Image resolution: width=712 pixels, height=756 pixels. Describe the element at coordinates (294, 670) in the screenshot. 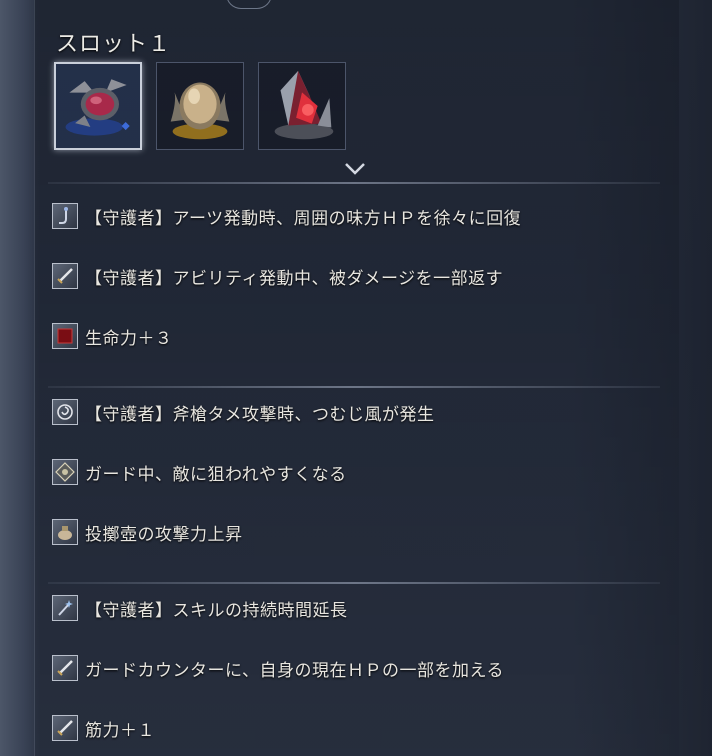

I see `effect-text: ガードカウンターに、自身の現在ＨＰの一部を加える` at that location.